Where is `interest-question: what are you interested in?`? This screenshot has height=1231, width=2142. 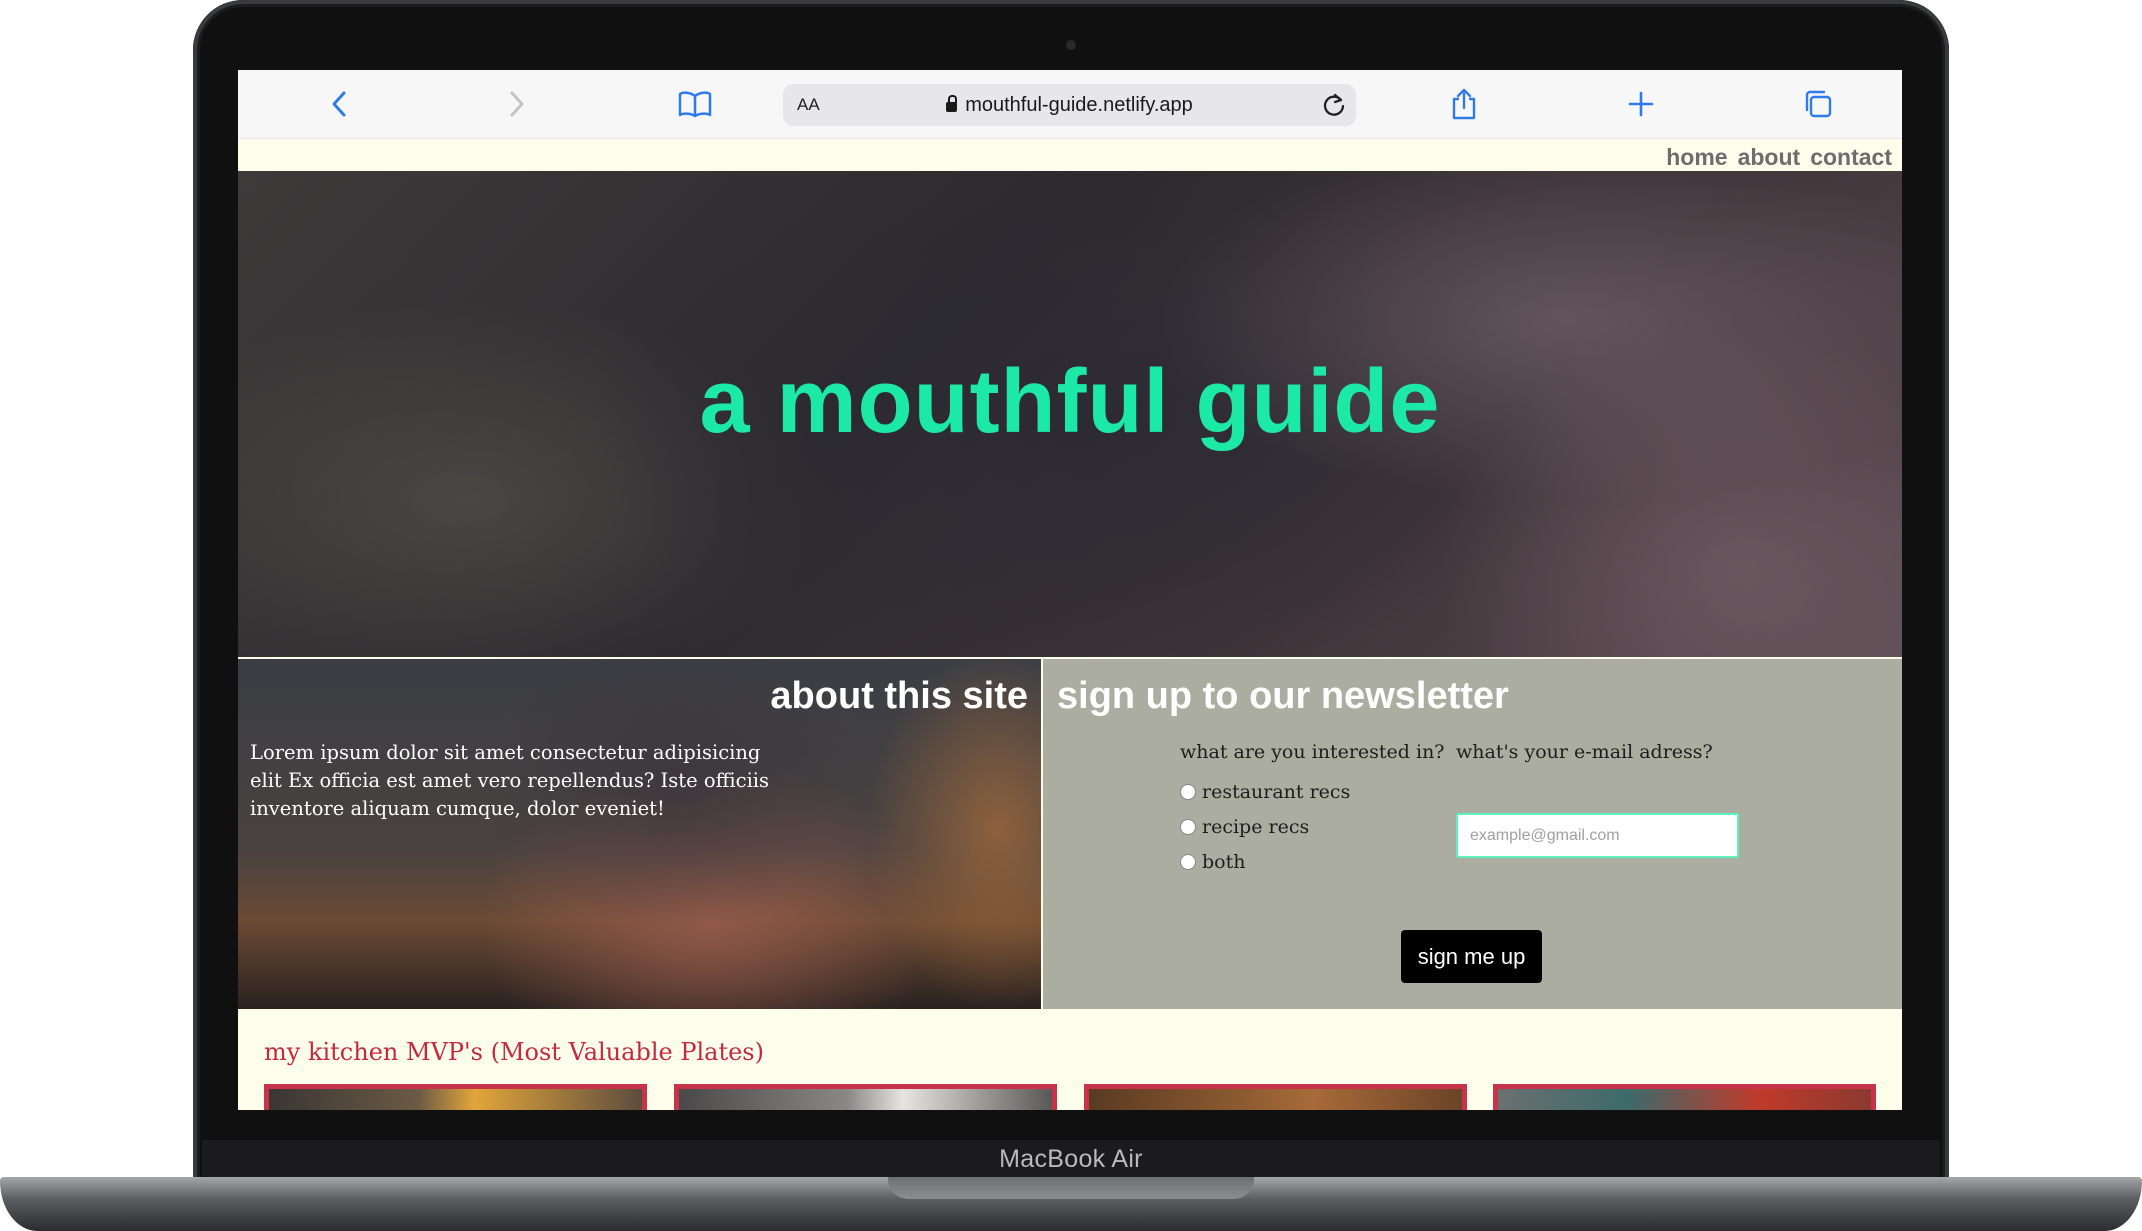
interest-question: what are you interested in? is located at coordinates (1312, 752).